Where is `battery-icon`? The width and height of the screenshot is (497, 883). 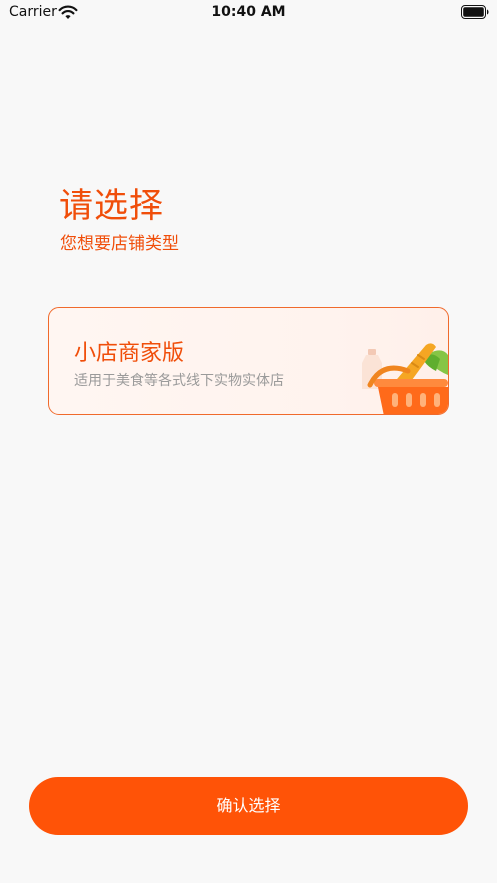 battery-icon is located at coordinates (475, 12).